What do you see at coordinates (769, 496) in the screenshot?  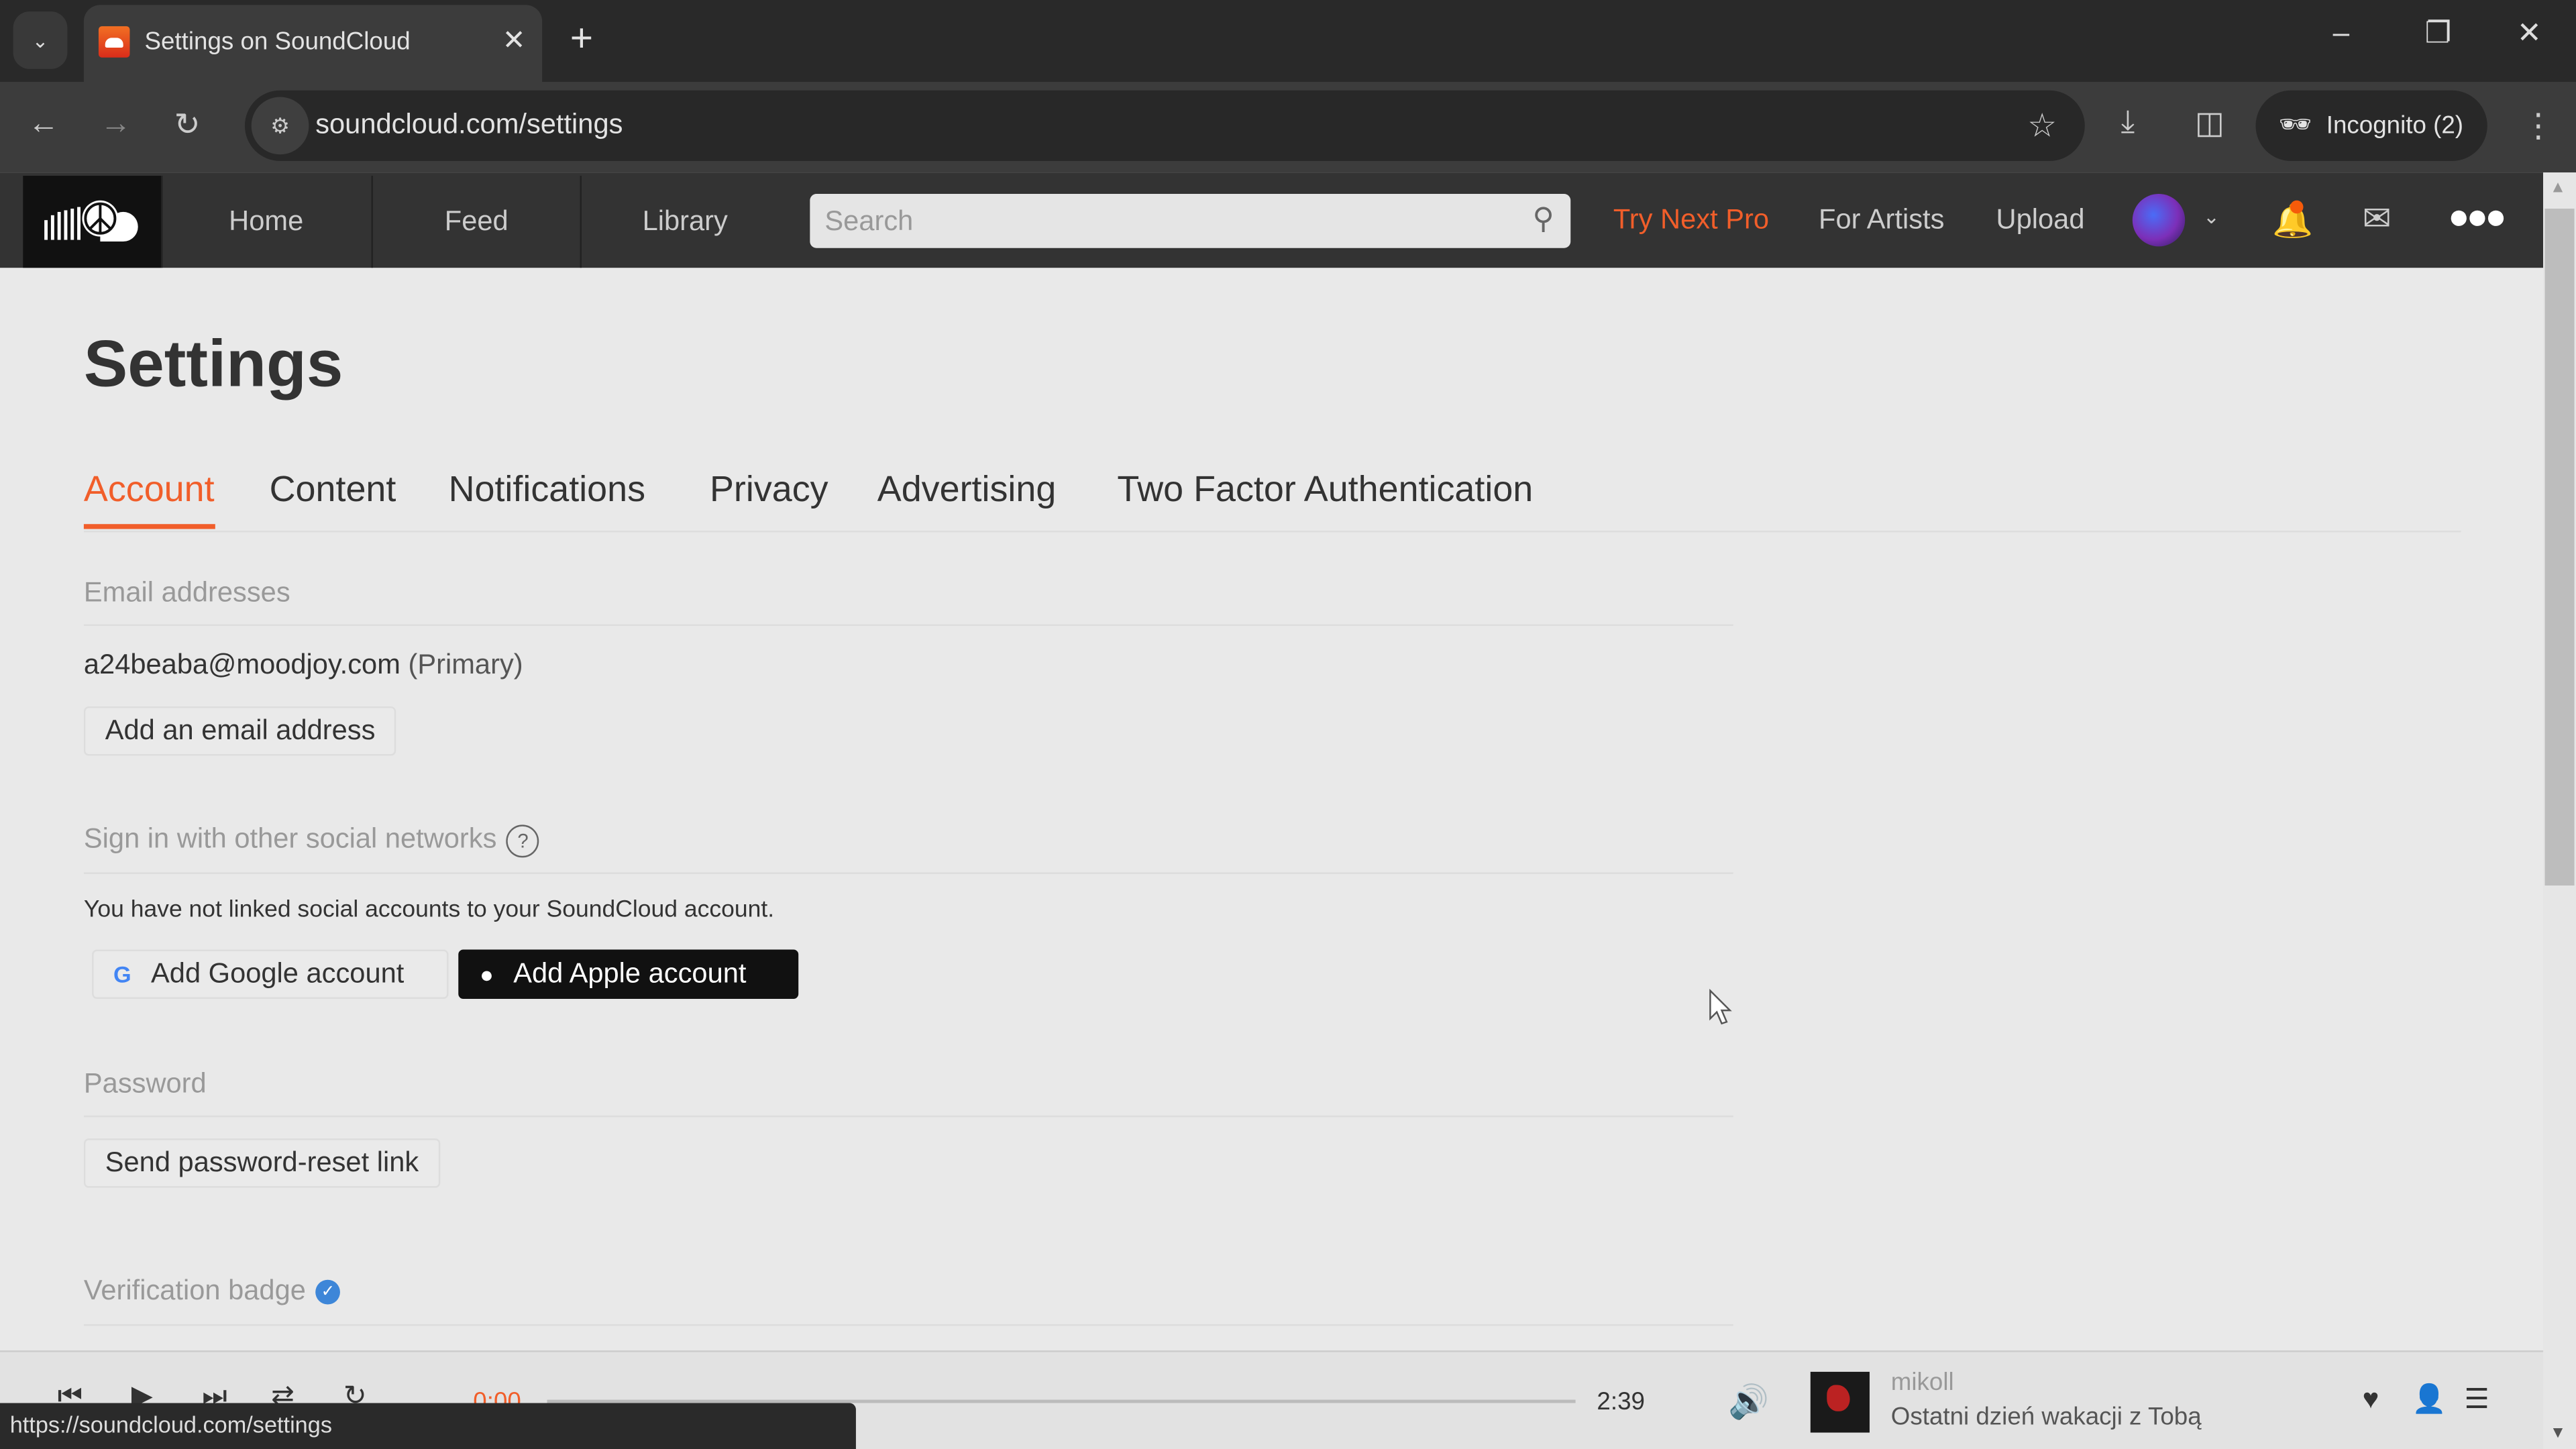 I see `tab-privacy: Privacy` at bounding box center [769, 496].